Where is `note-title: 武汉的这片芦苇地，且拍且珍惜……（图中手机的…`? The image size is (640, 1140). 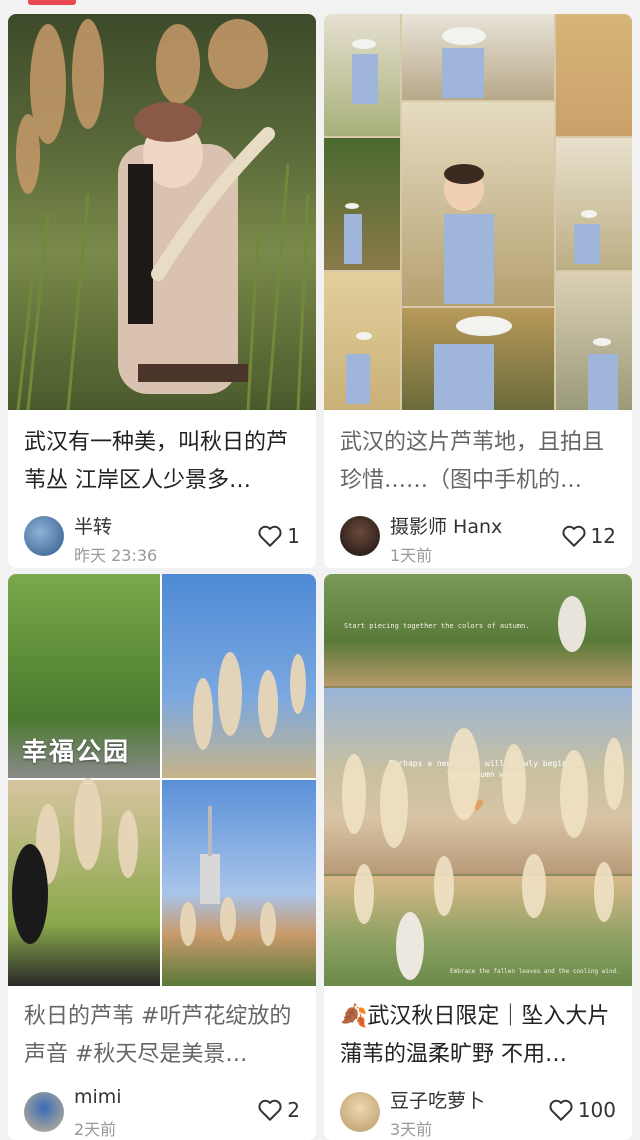
note-title: 武汉的这片芦苇地，且拍且珍惜……（图中手机的… is located at coordinates (479, 462).